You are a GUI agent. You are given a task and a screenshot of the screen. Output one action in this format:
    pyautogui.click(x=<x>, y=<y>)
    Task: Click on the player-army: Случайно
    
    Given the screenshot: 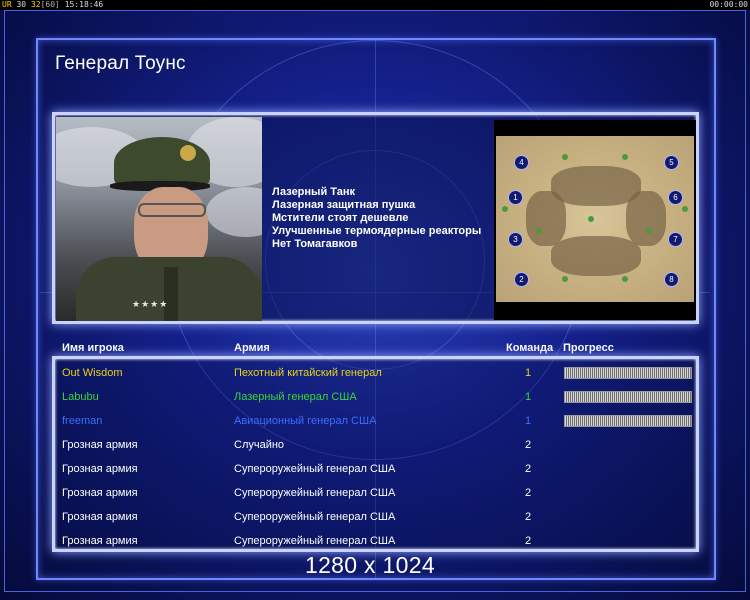 What is the action you would take?
    pyautogui.click(x=259, y=445)
    